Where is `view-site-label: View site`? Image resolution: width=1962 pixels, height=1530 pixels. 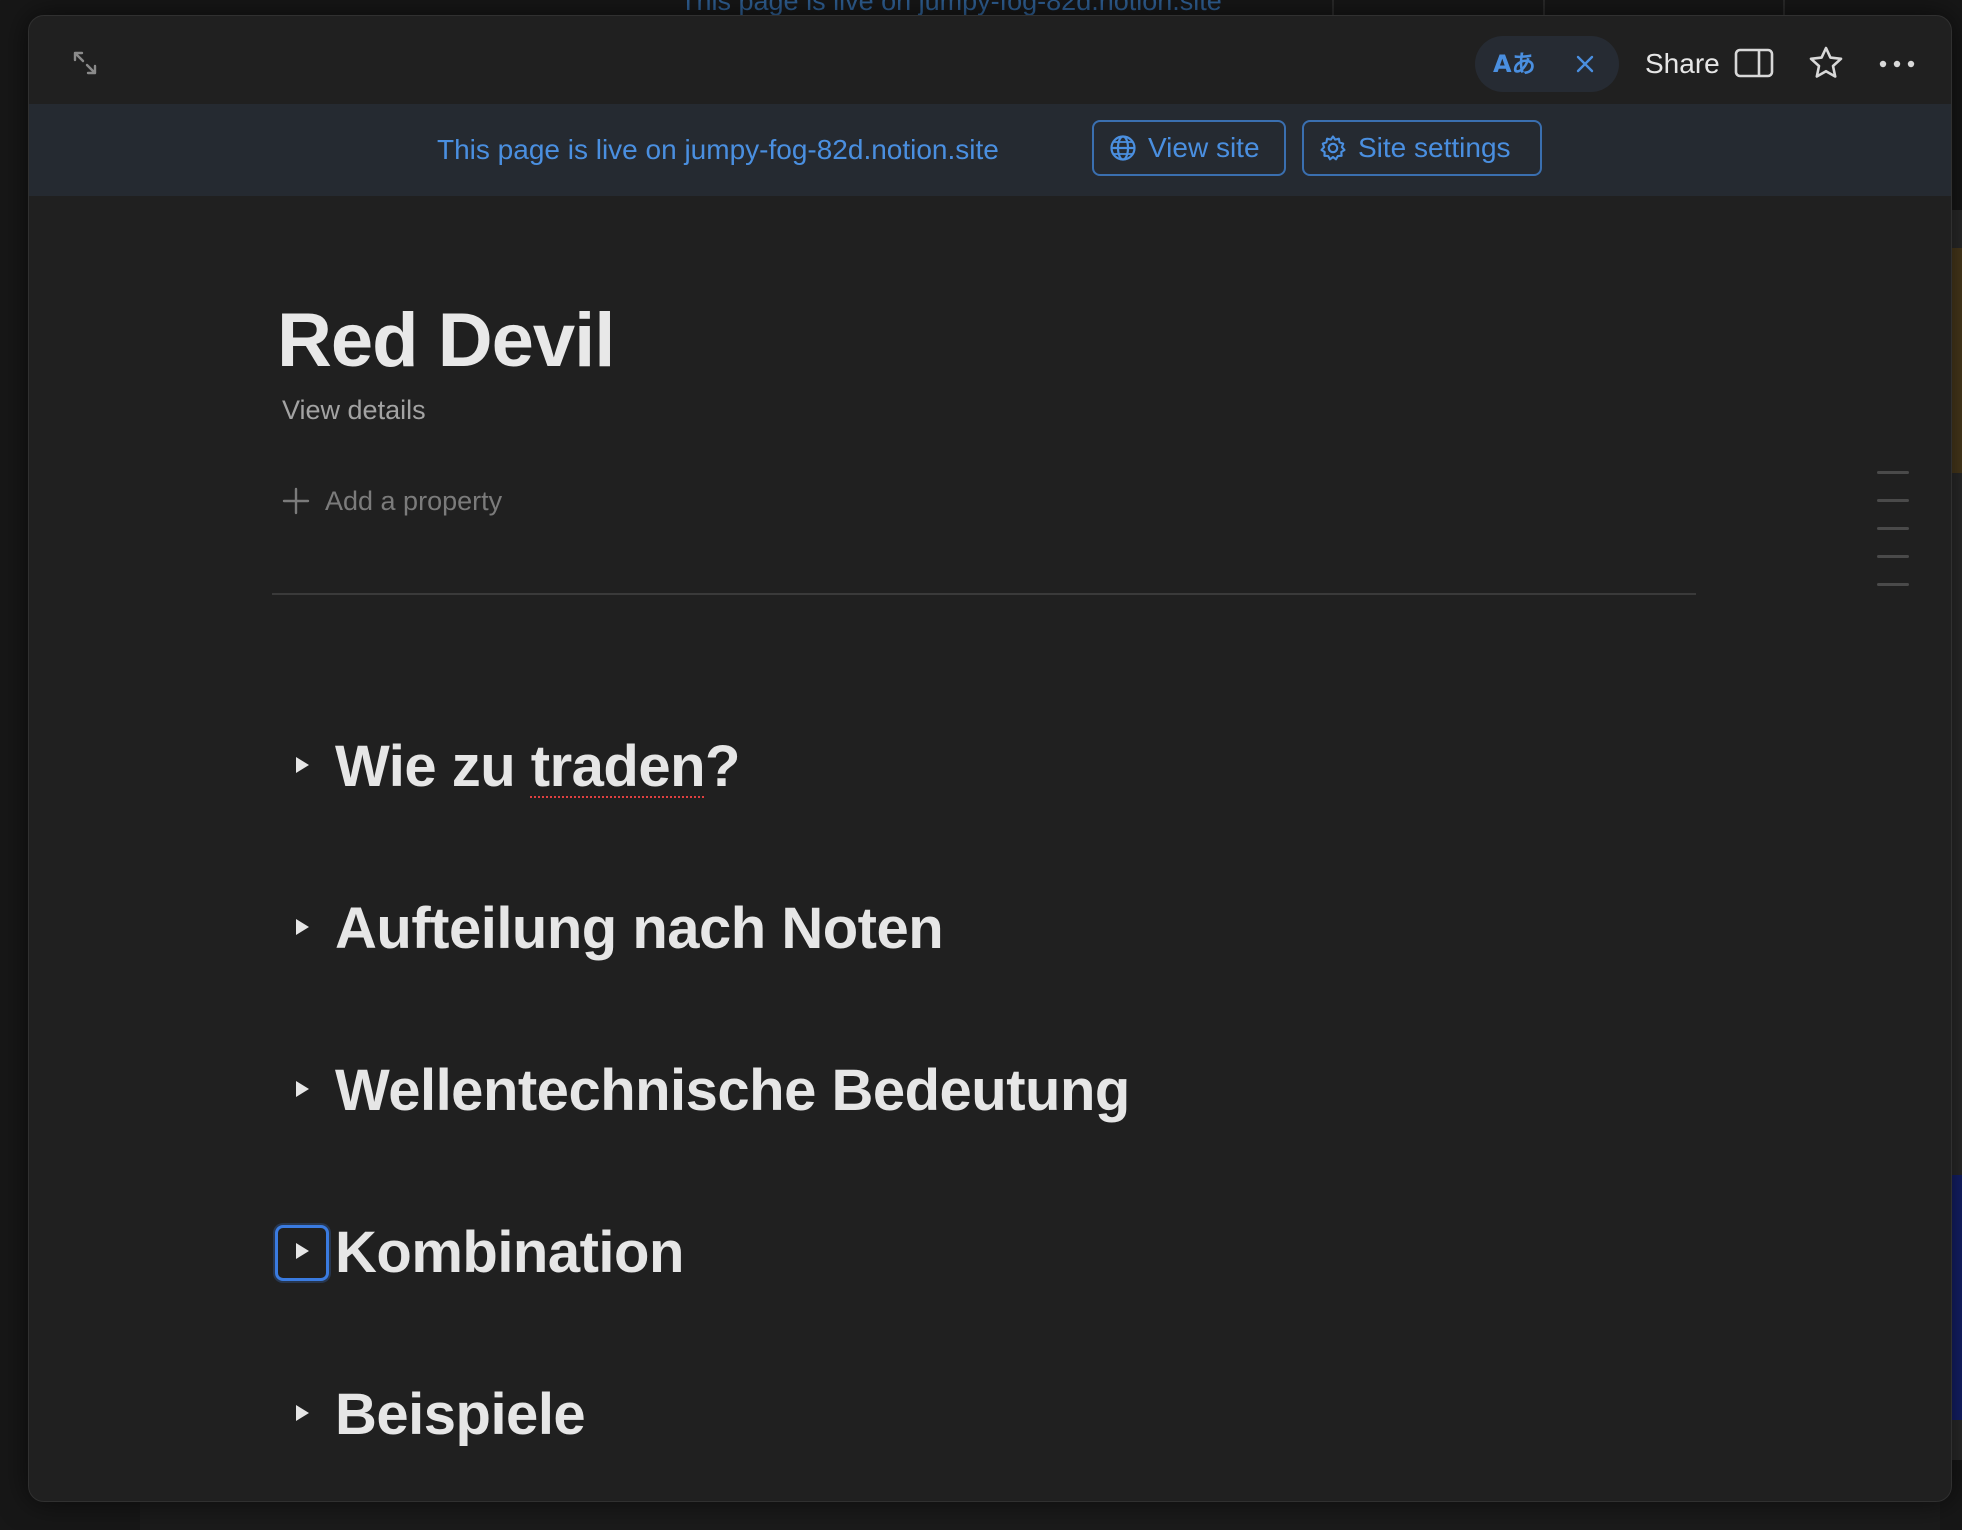 view-site-label: View site is located at coordinates (1204, 147).